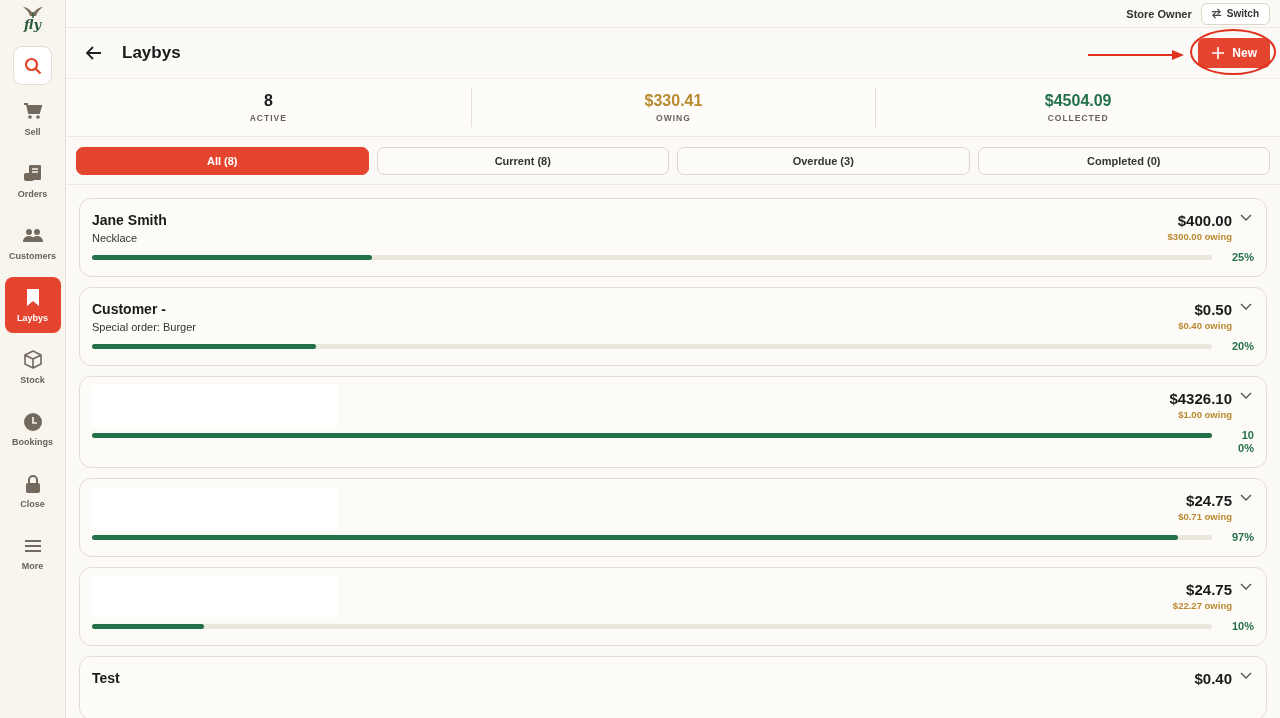 The image size is (1280, 718). Describe the element at coordinates (1202, 605) in the screenshot. I see `owing-amount: $22.27 owing` at that location.